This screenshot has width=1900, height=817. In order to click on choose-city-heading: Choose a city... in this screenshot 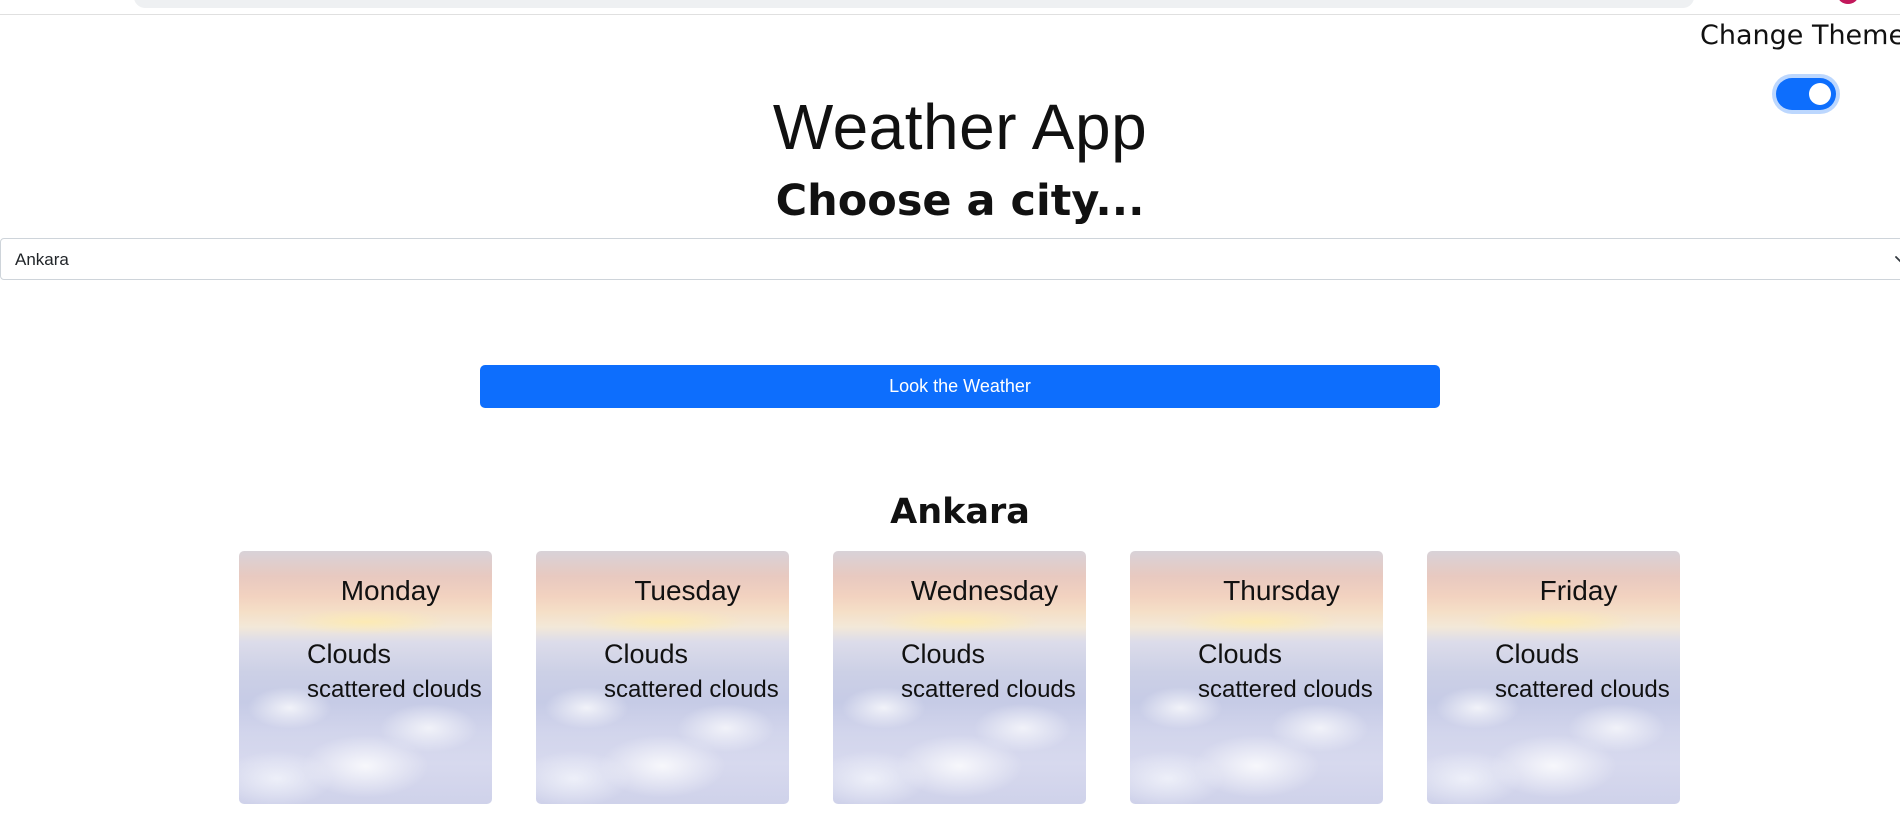, I will do `click(960, 201)`.